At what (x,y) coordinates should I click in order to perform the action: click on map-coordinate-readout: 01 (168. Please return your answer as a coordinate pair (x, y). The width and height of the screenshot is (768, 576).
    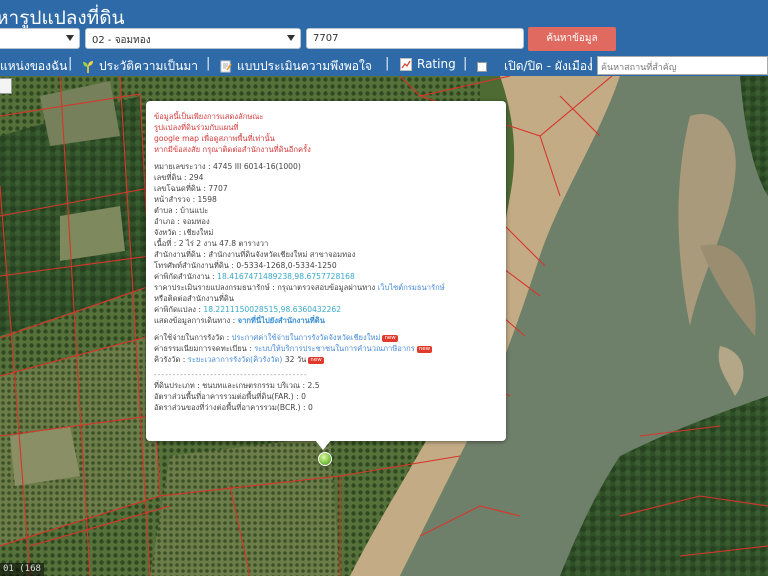
    Looking at the image, I should click on (22, 569).